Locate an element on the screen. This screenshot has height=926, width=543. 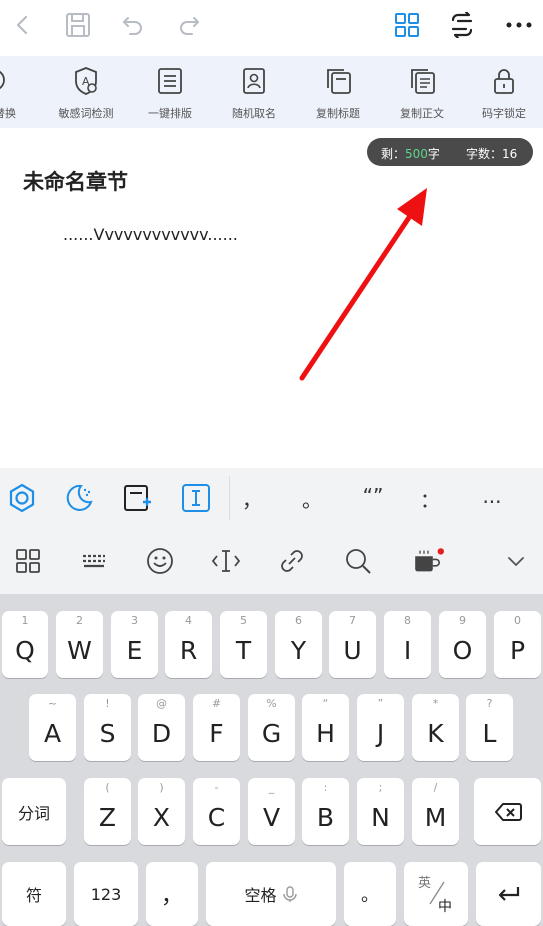
cursor-move-icon is located at coordinates (226, 561).